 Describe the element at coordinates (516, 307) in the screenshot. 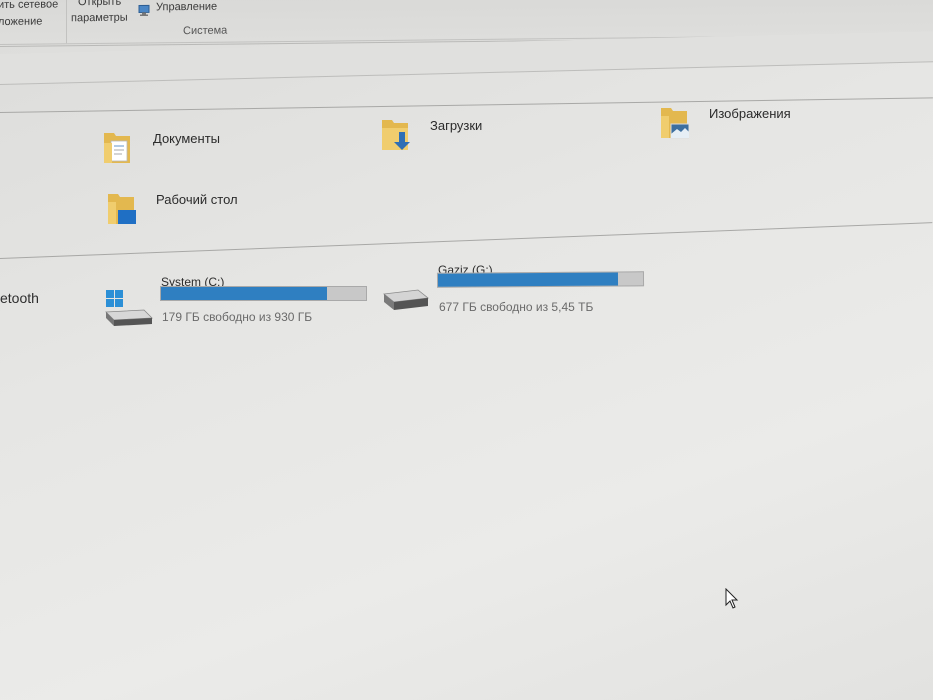

I see `drive-free-space: 677 ГБ свободно из 5,45 ТБ` at that location.